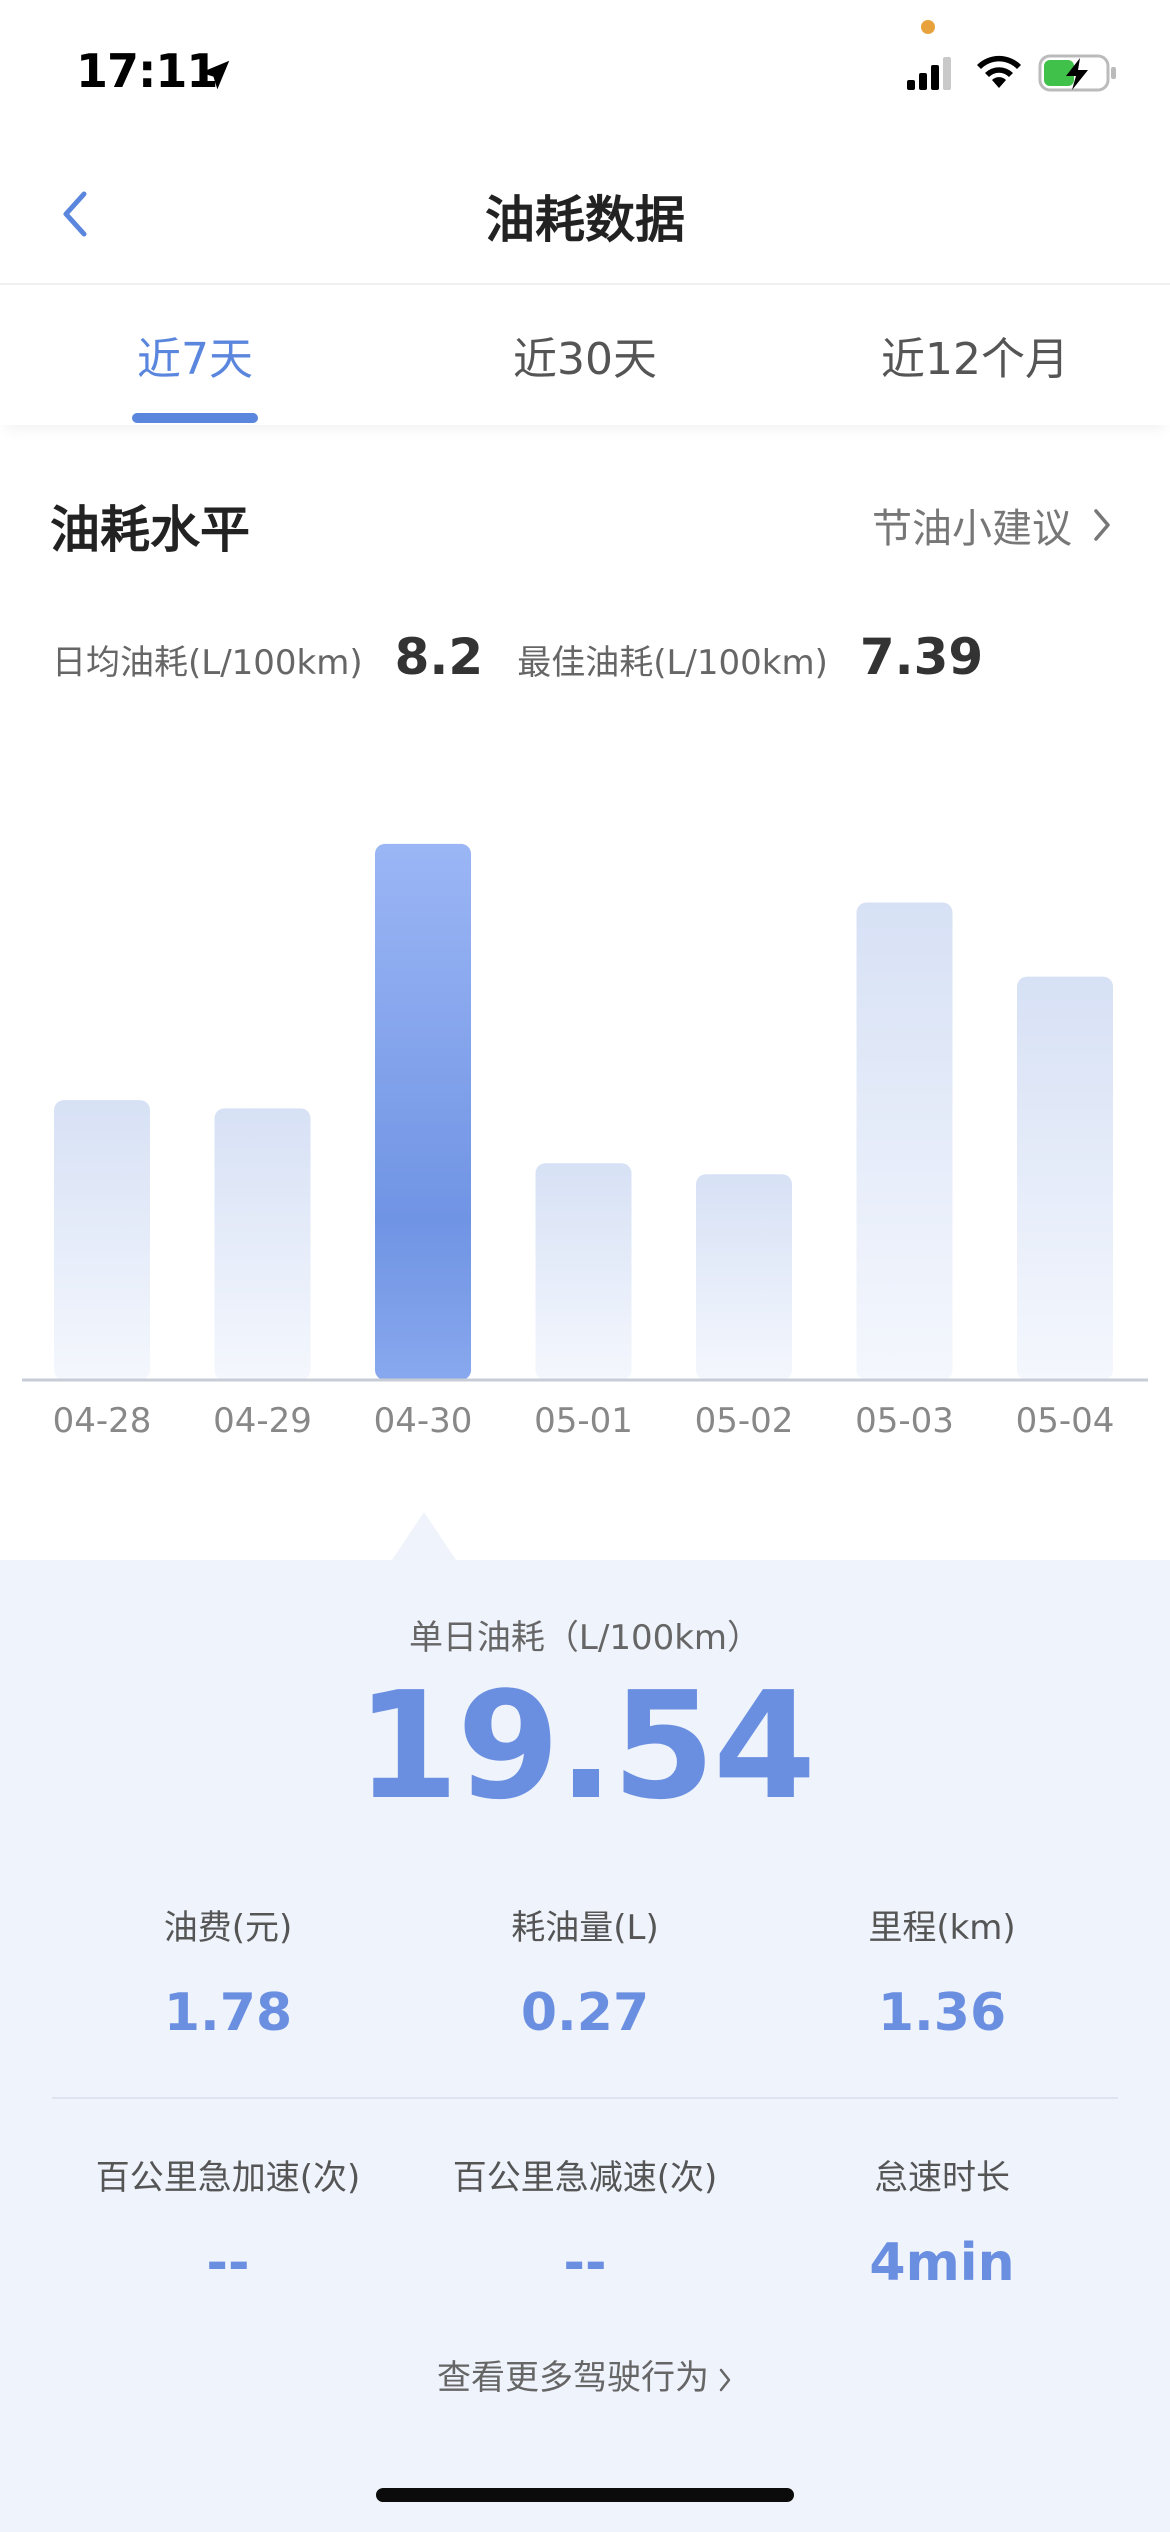 This screenshot has width=1170, height=2532. What do you see at coordinates (423, 1420) in the screenshot?
I see `x-tick-label: 04-30` at bounding box center [423, 1420].